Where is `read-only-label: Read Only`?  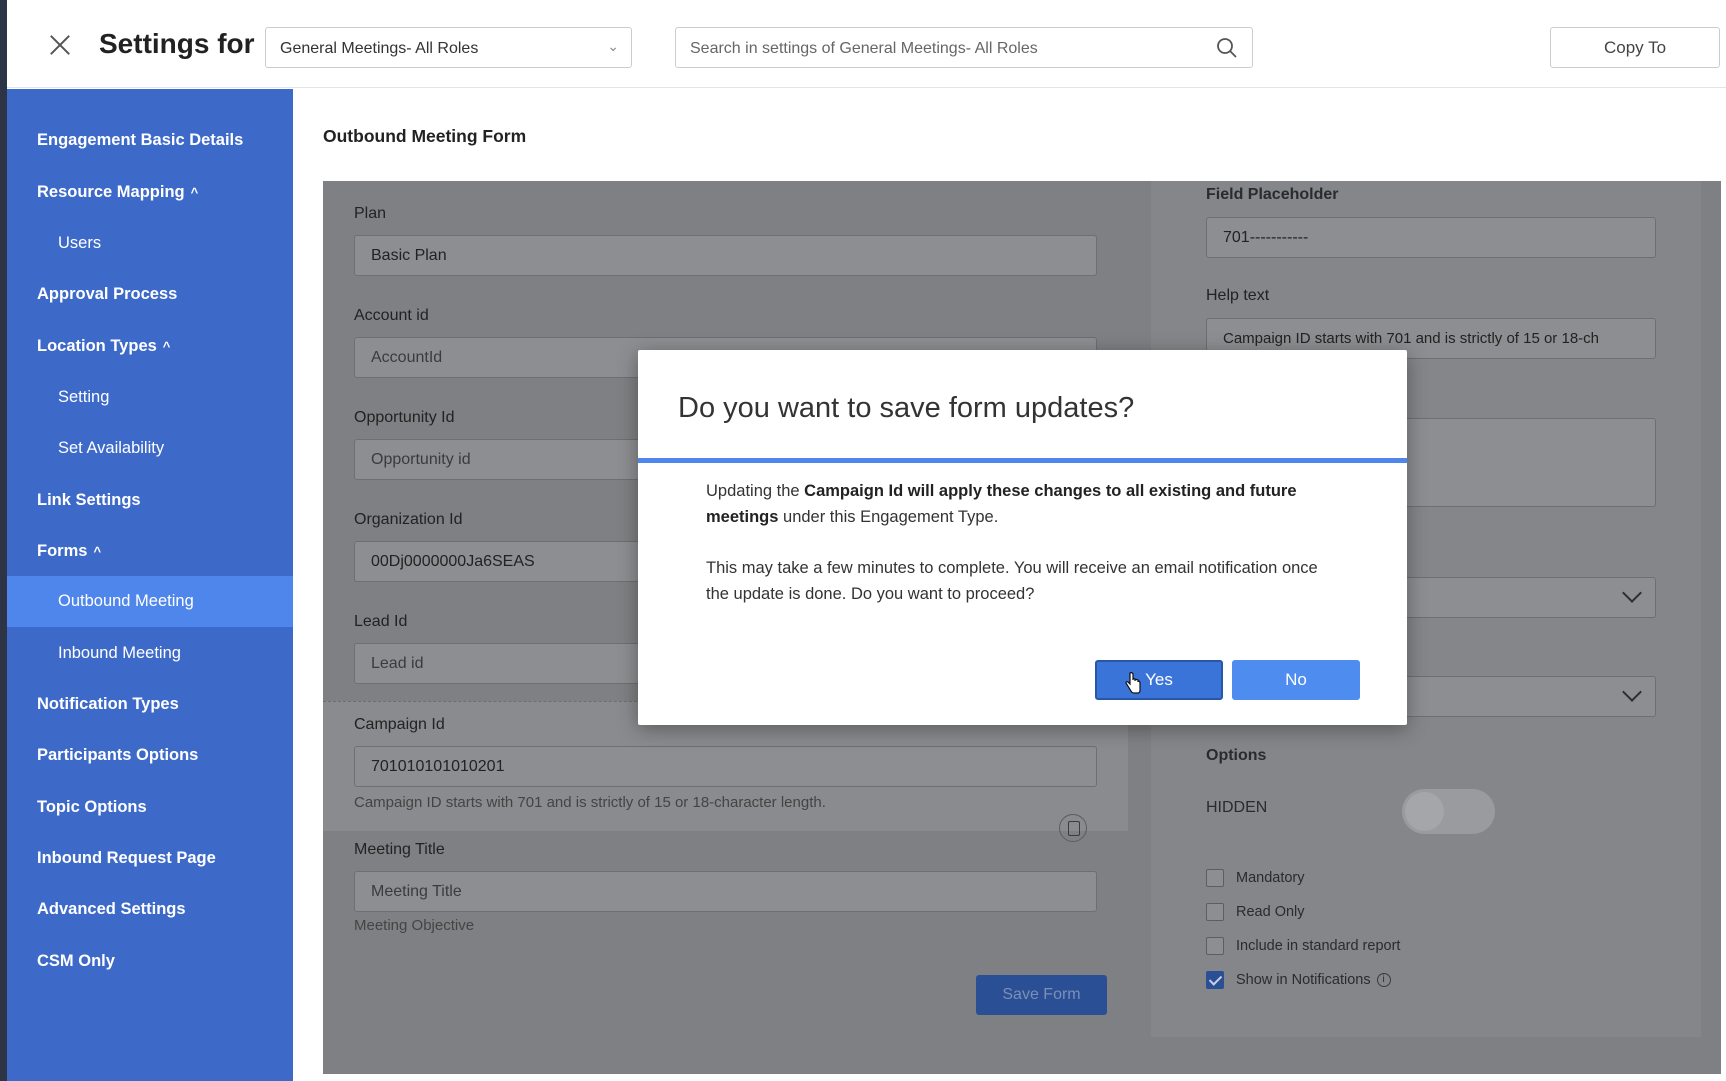
read-only-label: Read Only is located at coordinates (1270, 912).